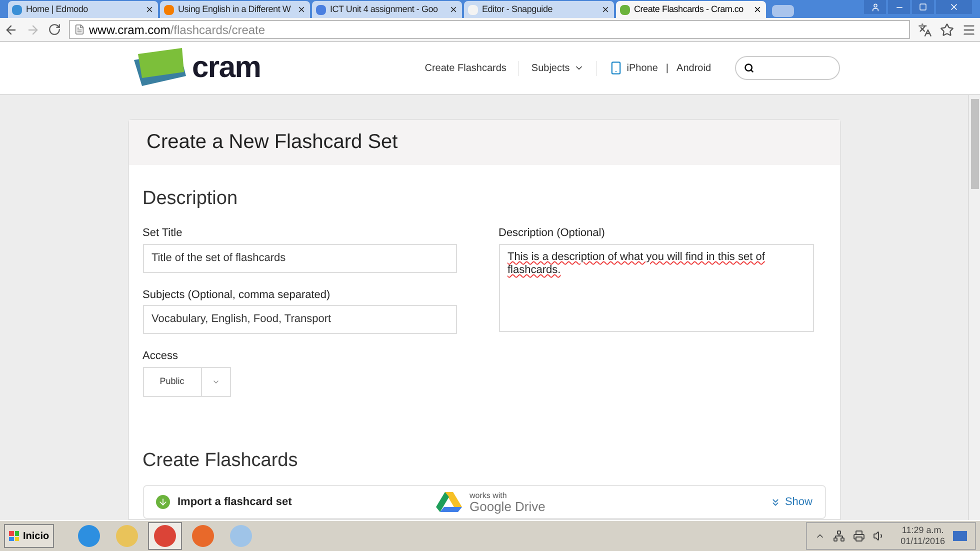 The image size is (980, 551). I want to click on drive-logo-icon, so click(449, 502).